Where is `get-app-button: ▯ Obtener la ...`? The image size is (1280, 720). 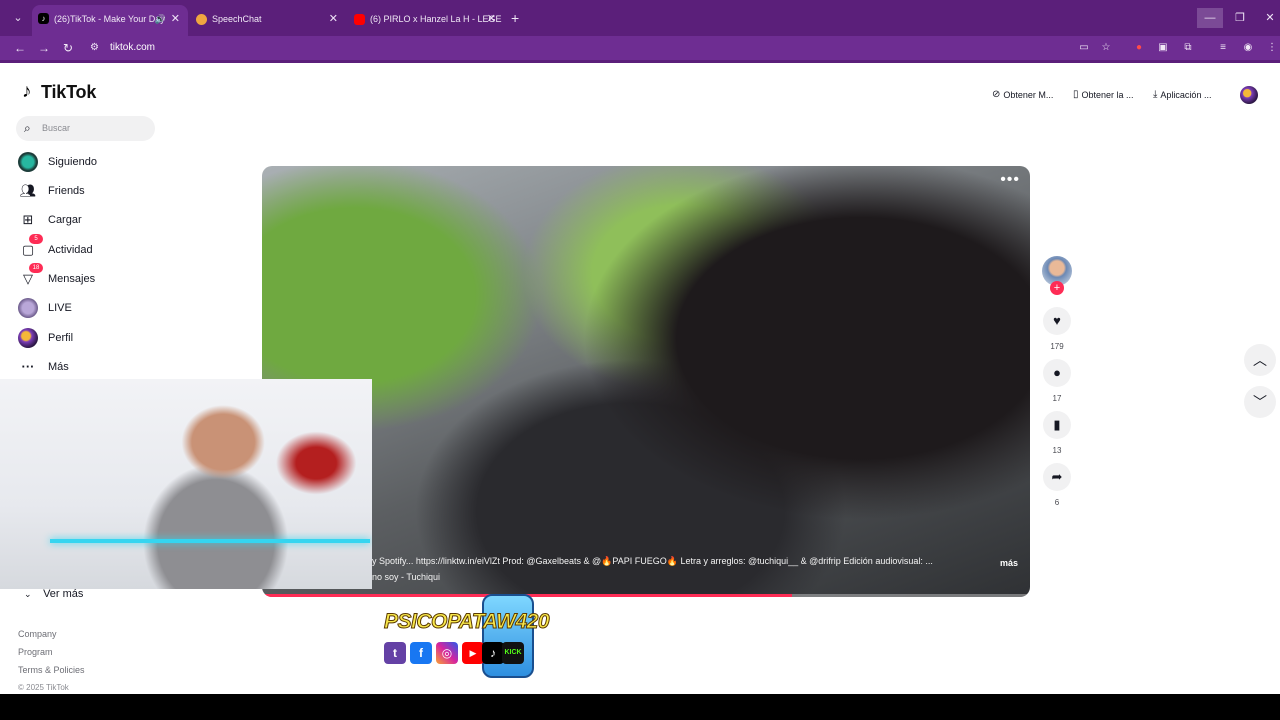 get-app-button: ▯ Obtener la ... is located at coordinates (1103, 95).